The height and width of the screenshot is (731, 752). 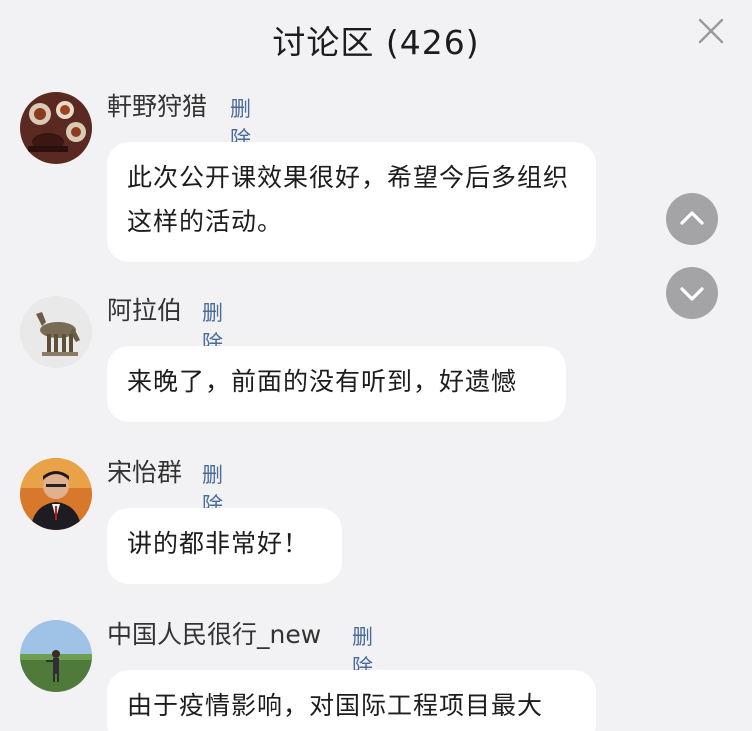 I want to click on comment-username: 中国人民很行_new, so click(x=214, y=635).